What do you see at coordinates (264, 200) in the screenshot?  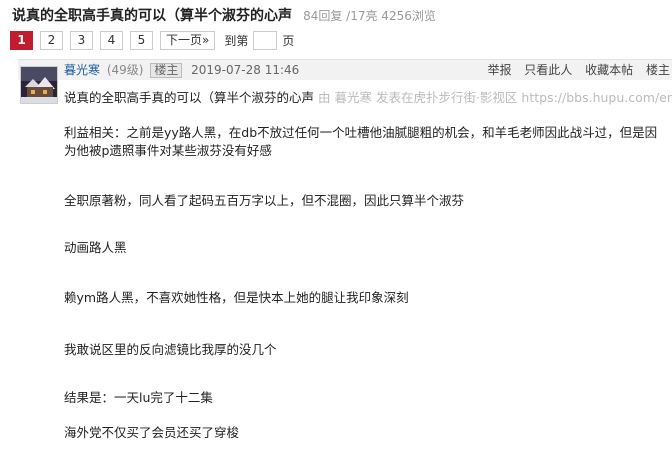 I see `paragraph: 全职原著粉，同人看了起码五百万字以上，但不混圈，因此只算半个淑芬` at bounding box center [264, 200].